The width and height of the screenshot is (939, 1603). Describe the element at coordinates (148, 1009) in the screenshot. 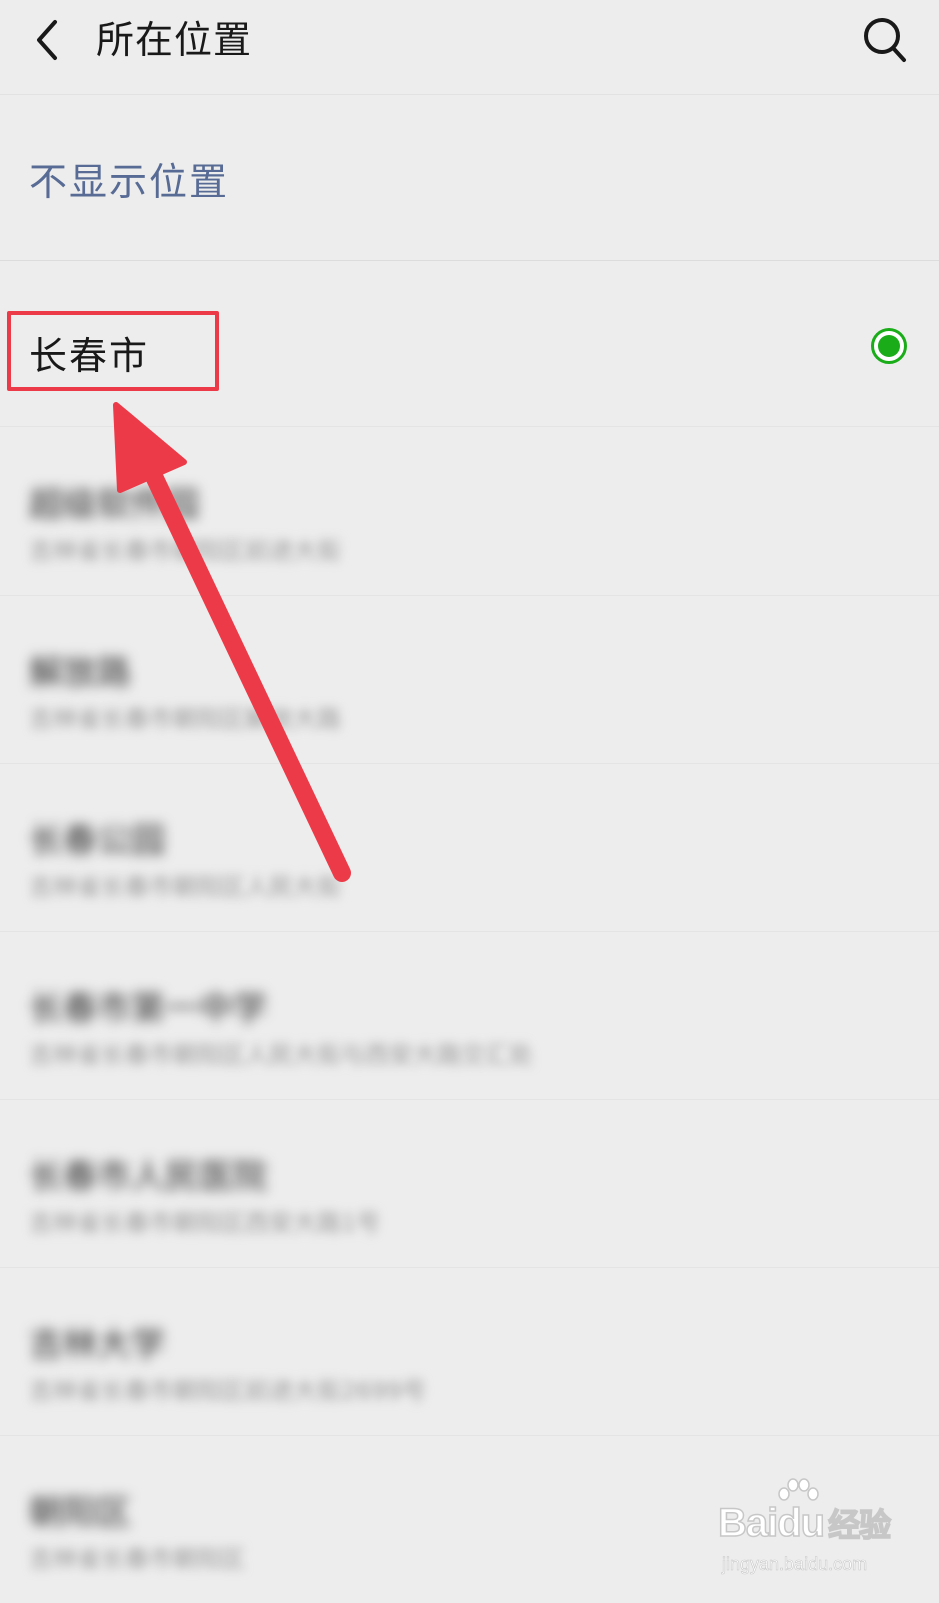

I see `poi-name: 长春市第一中学` at that location.